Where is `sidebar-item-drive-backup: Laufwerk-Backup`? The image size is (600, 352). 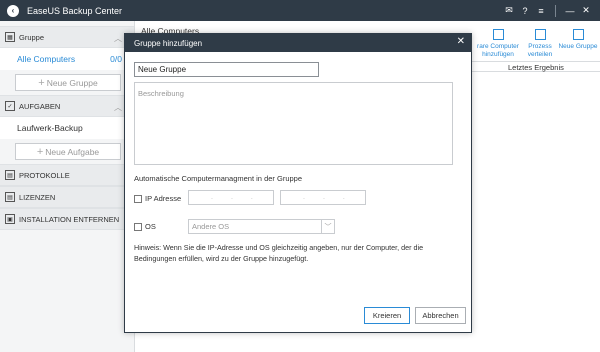
sidebar-item-drive-backup: Laufwerk-Backup is located at coordinates (67, 128).